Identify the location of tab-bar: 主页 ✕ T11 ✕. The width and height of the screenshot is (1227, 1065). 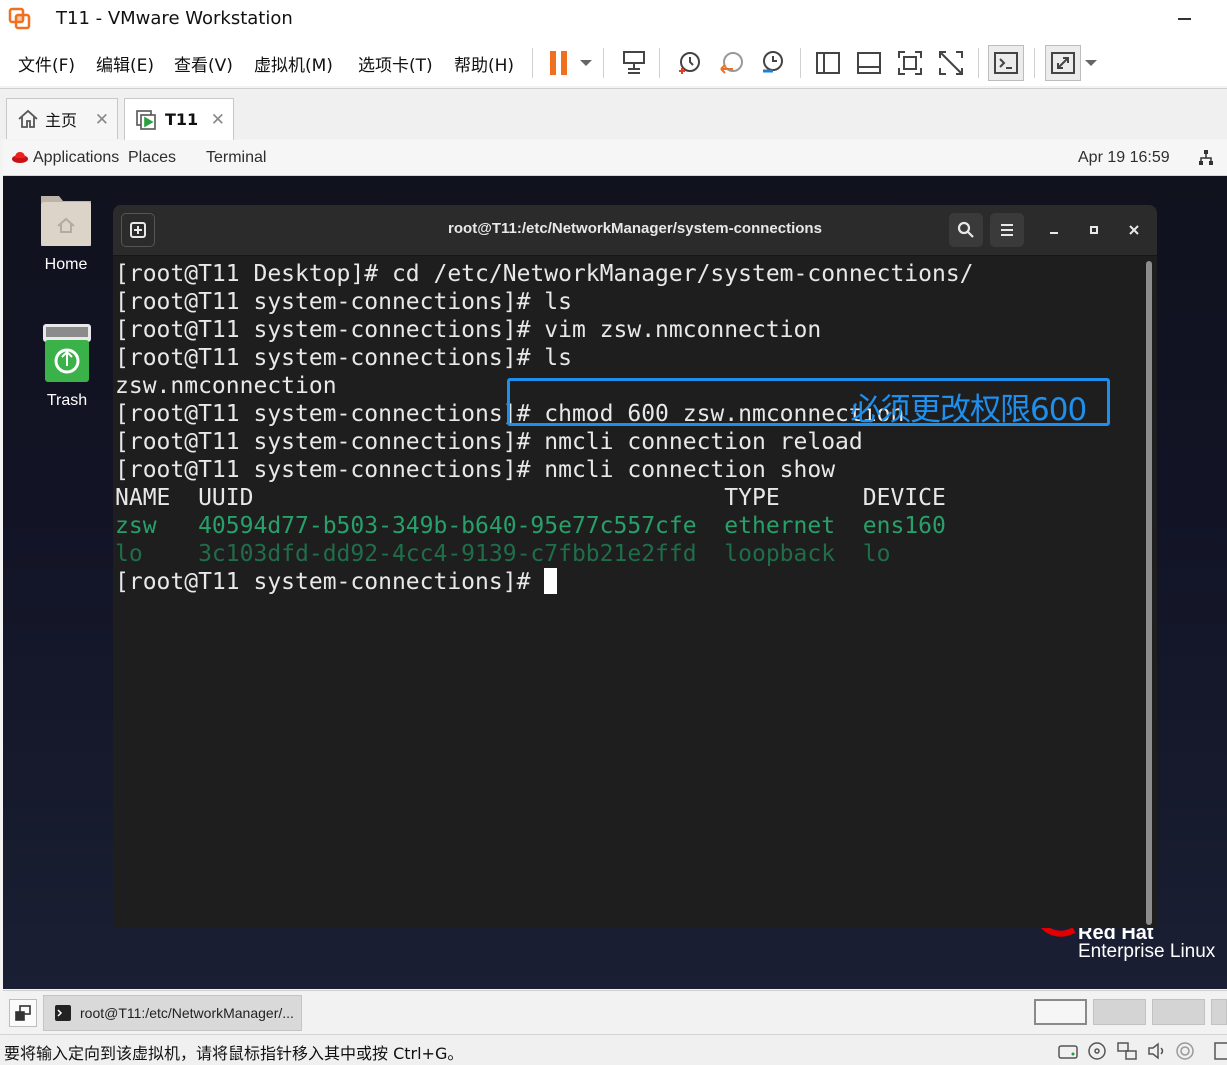
(613, 114).